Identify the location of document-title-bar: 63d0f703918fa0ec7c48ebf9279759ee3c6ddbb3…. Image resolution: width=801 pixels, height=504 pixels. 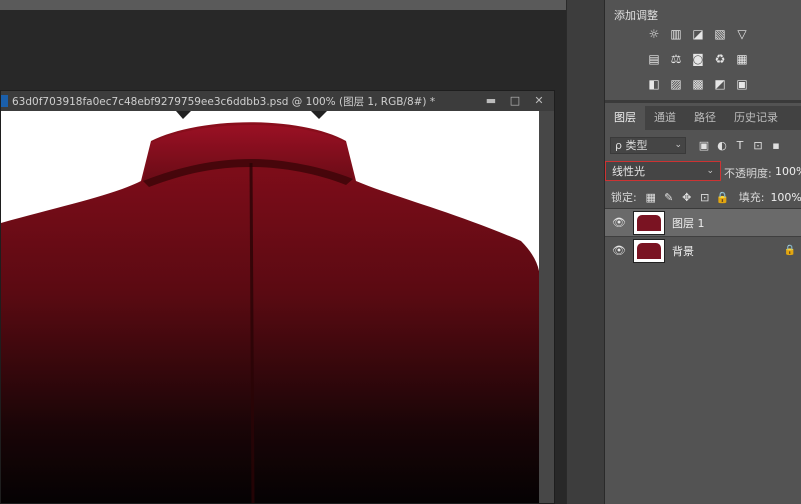
(277, 101).